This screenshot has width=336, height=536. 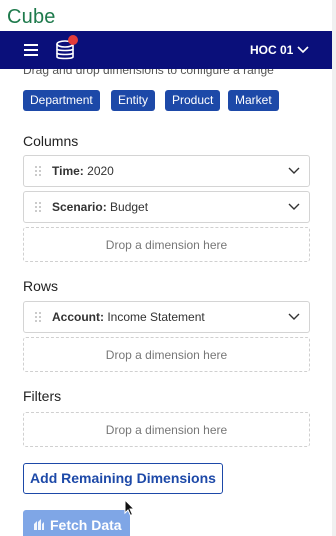 I want to click on columns-drop-zone: Drop a dimension here, so click(x=166, y=244).